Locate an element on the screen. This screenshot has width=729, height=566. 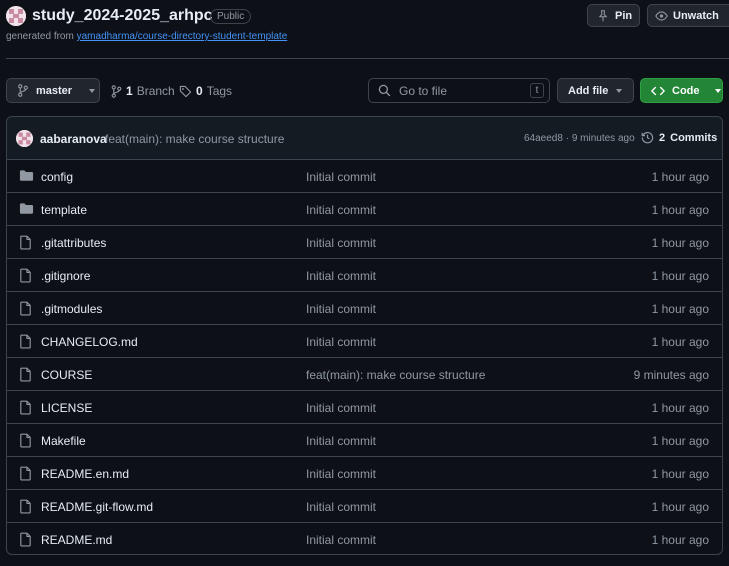
git-branch-icon is located at coordinates (23, 90).